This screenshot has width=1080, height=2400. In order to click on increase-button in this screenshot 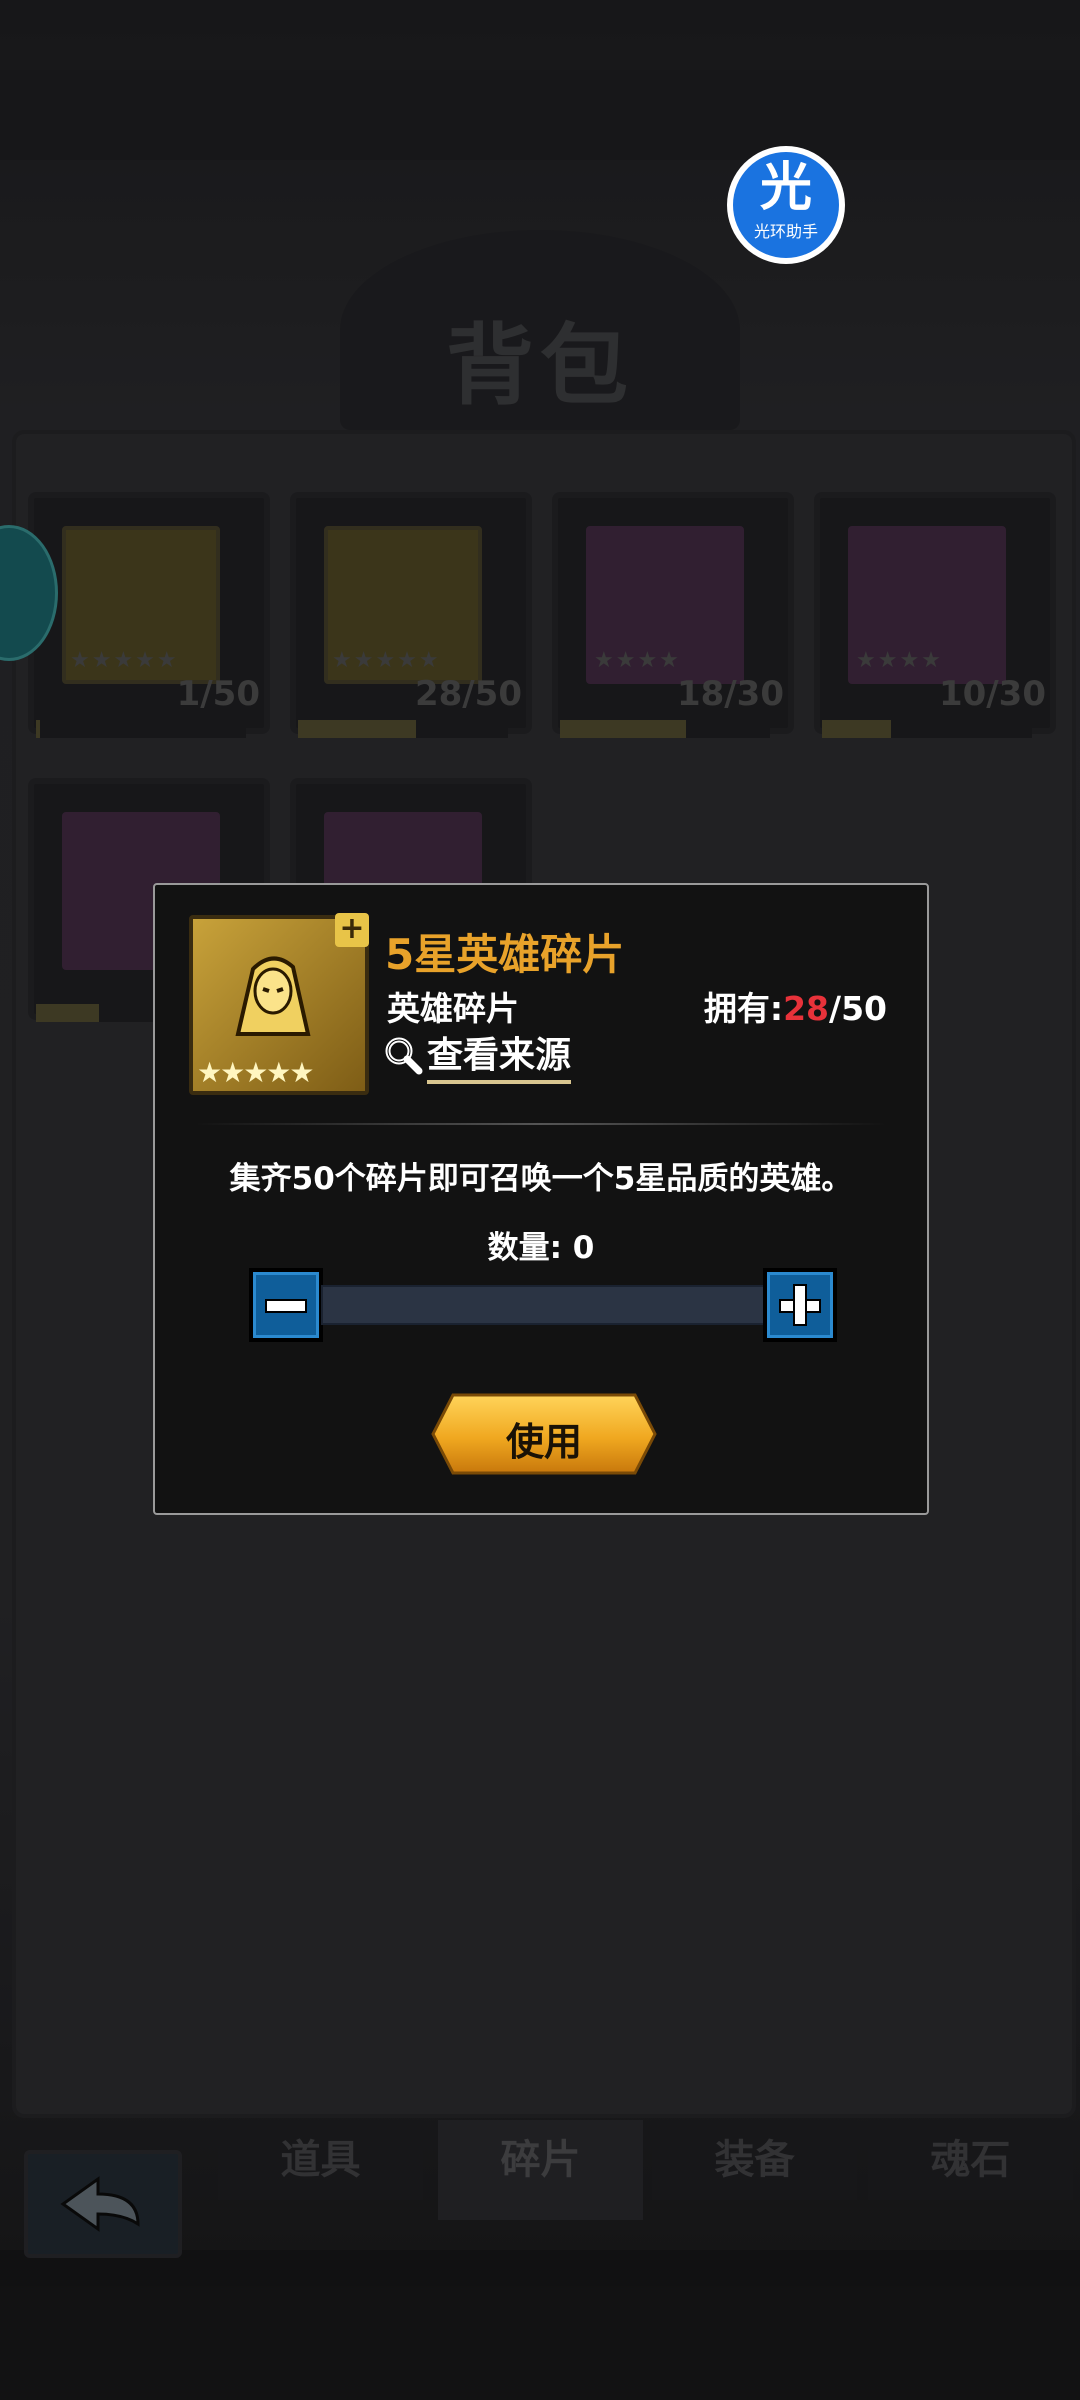, I will do `click(800, 1305)`.